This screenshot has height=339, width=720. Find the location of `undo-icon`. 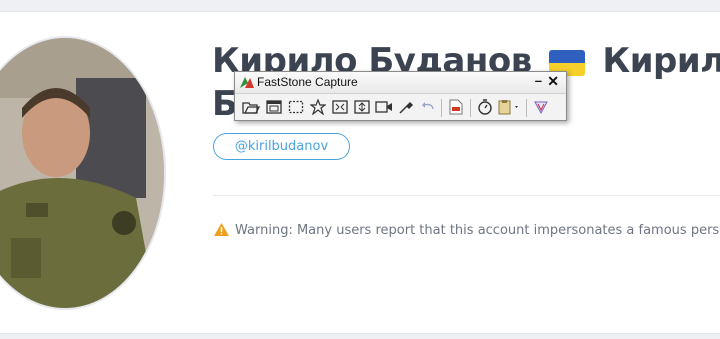

undo-icon is located at coordinates (428, 107).